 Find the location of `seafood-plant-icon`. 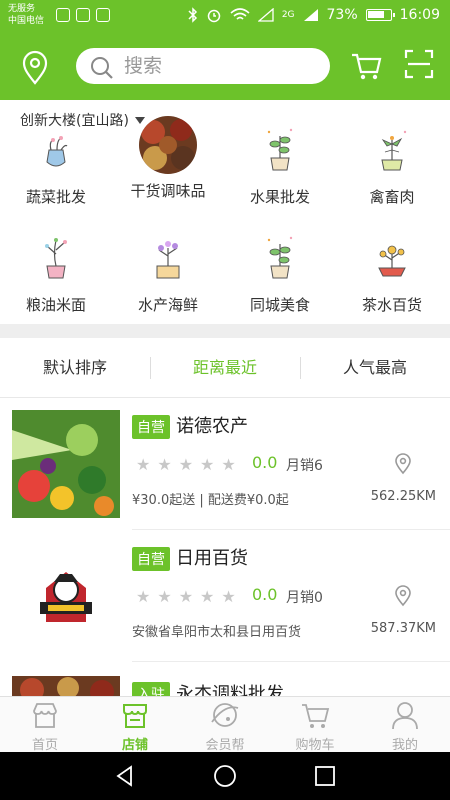

seafood-plant-icon is located at coordinates (168, 259).